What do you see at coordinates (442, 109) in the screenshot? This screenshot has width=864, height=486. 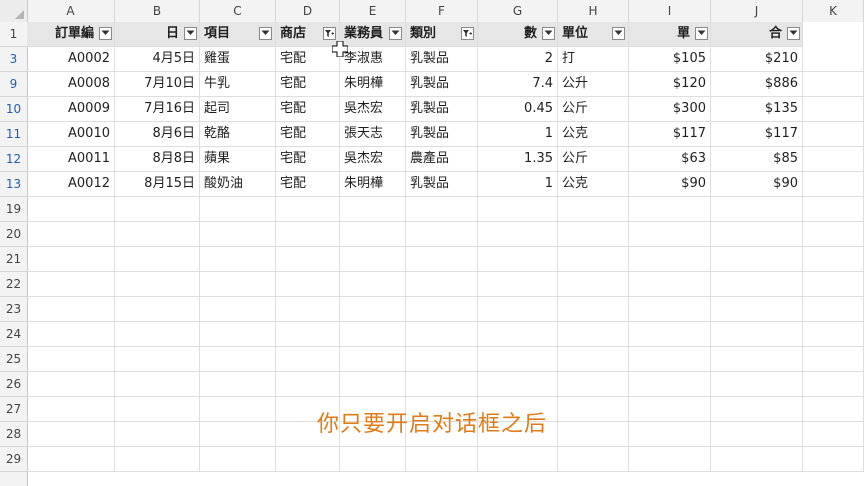 I see `cell-f10: 乳製品` at bounding box center [442, 109].